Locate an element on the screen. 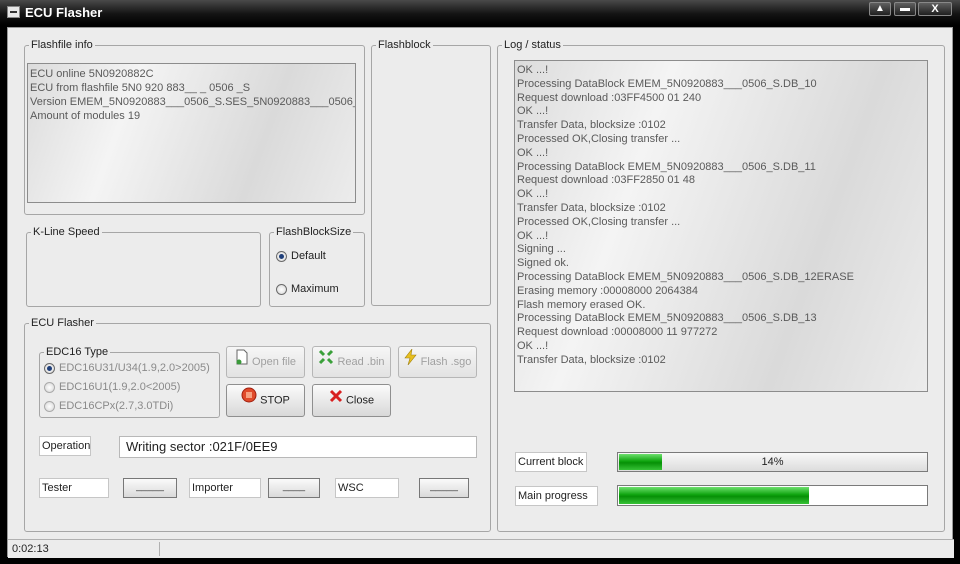  flashfile-info-legend: Flashfile info is located at coordinates (62, 45).